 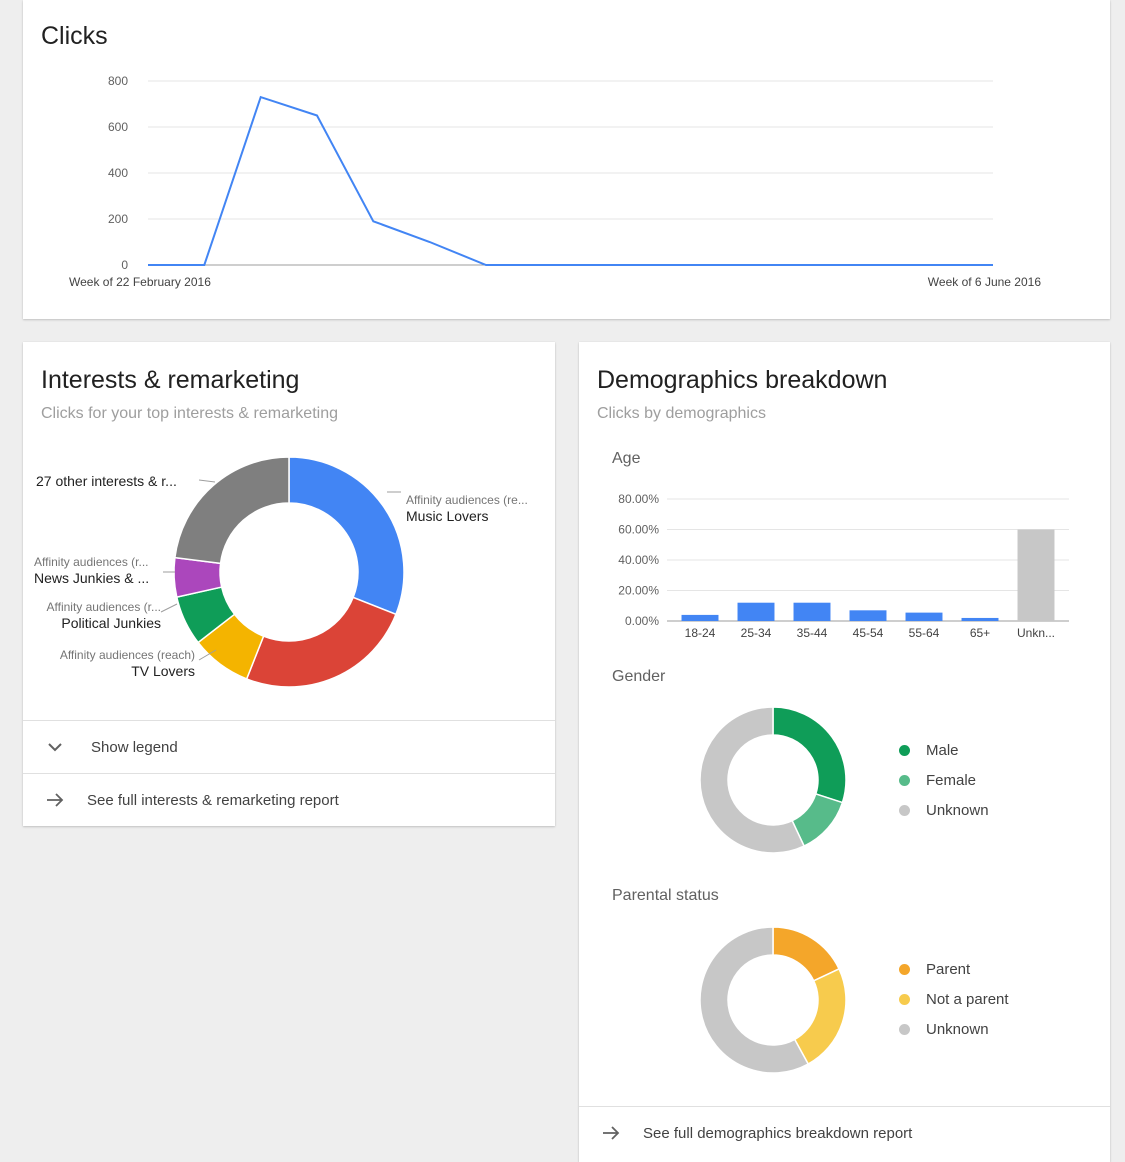 I want to click on age-x-tick: 45-54, so click(x=868, y=633).